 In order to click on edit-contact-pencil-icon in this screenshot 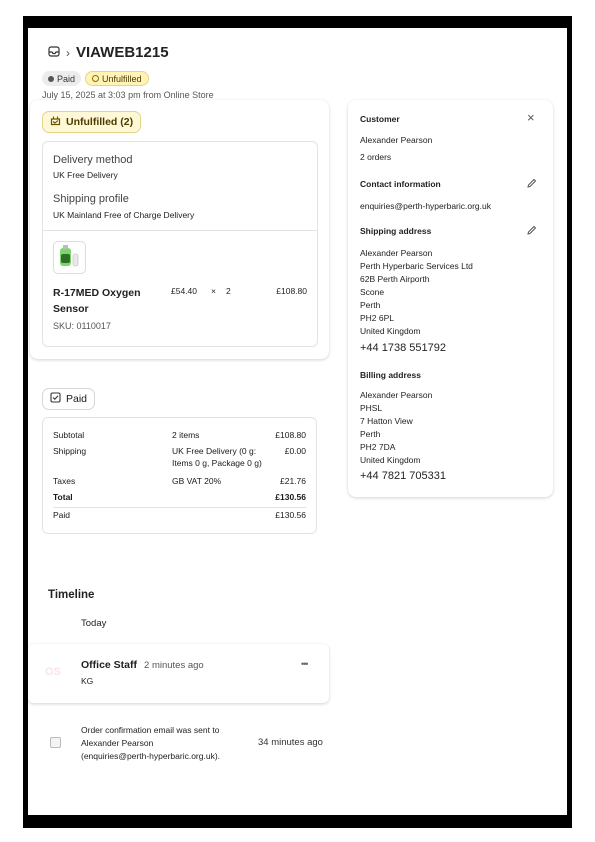, I will do `click(531, 184)`.